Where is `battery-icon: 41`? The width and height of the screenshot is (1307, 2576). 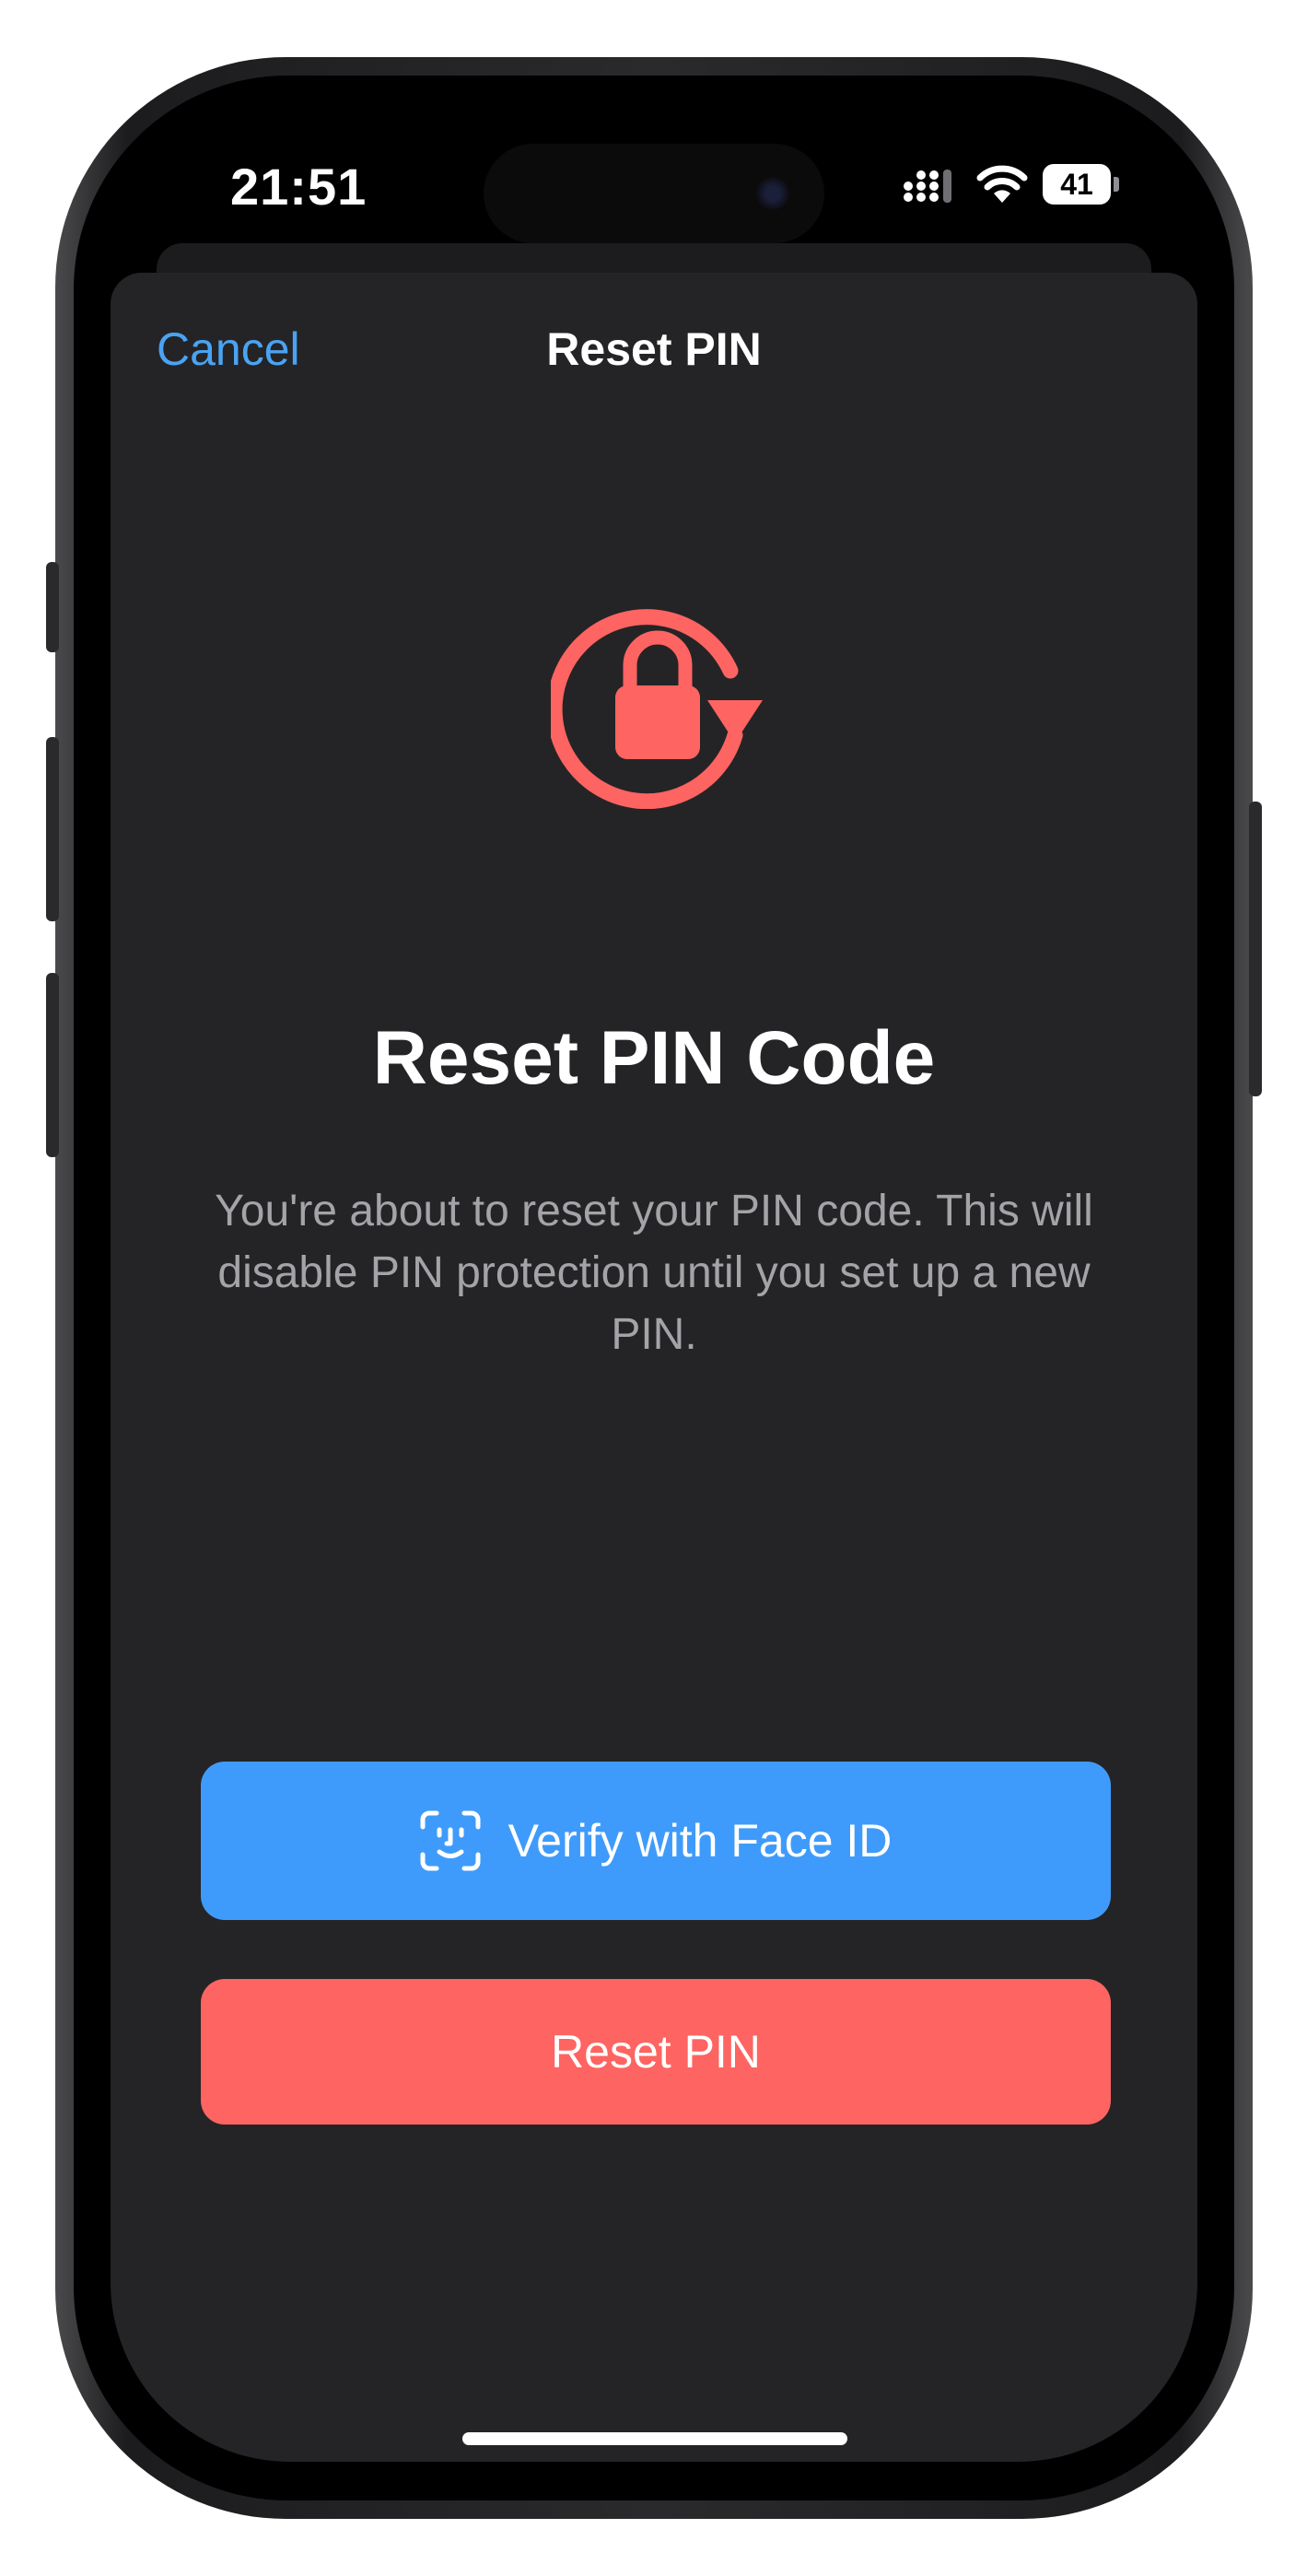
battery-icon: 41 is located at coordinates (1077, 184).